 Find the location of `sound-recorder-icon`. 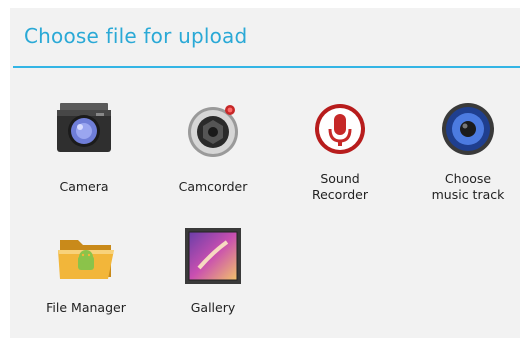

sound-recorder-icon is located at coordinates (340, 129).